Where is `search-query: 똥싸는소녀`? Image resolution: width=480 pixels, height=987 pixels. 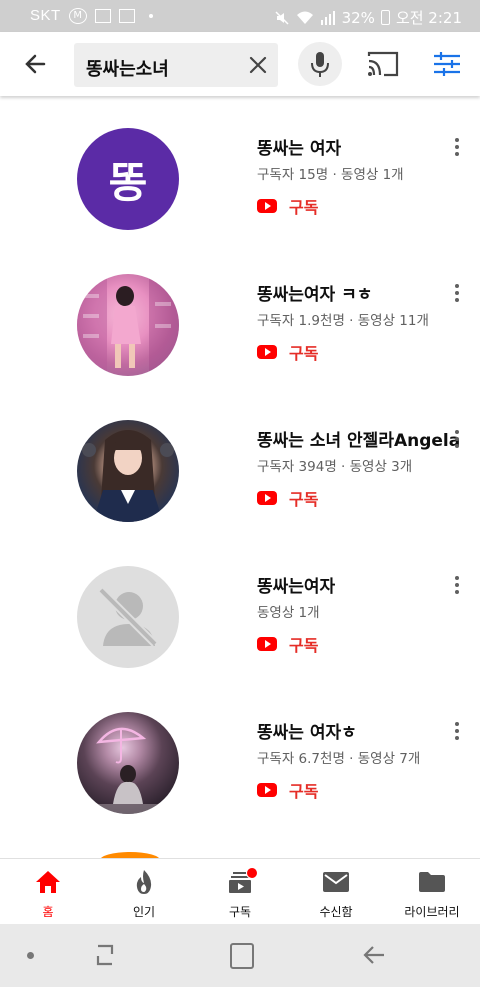 search-query: 똥싸는소녀 is located at coordinates (127, 69).